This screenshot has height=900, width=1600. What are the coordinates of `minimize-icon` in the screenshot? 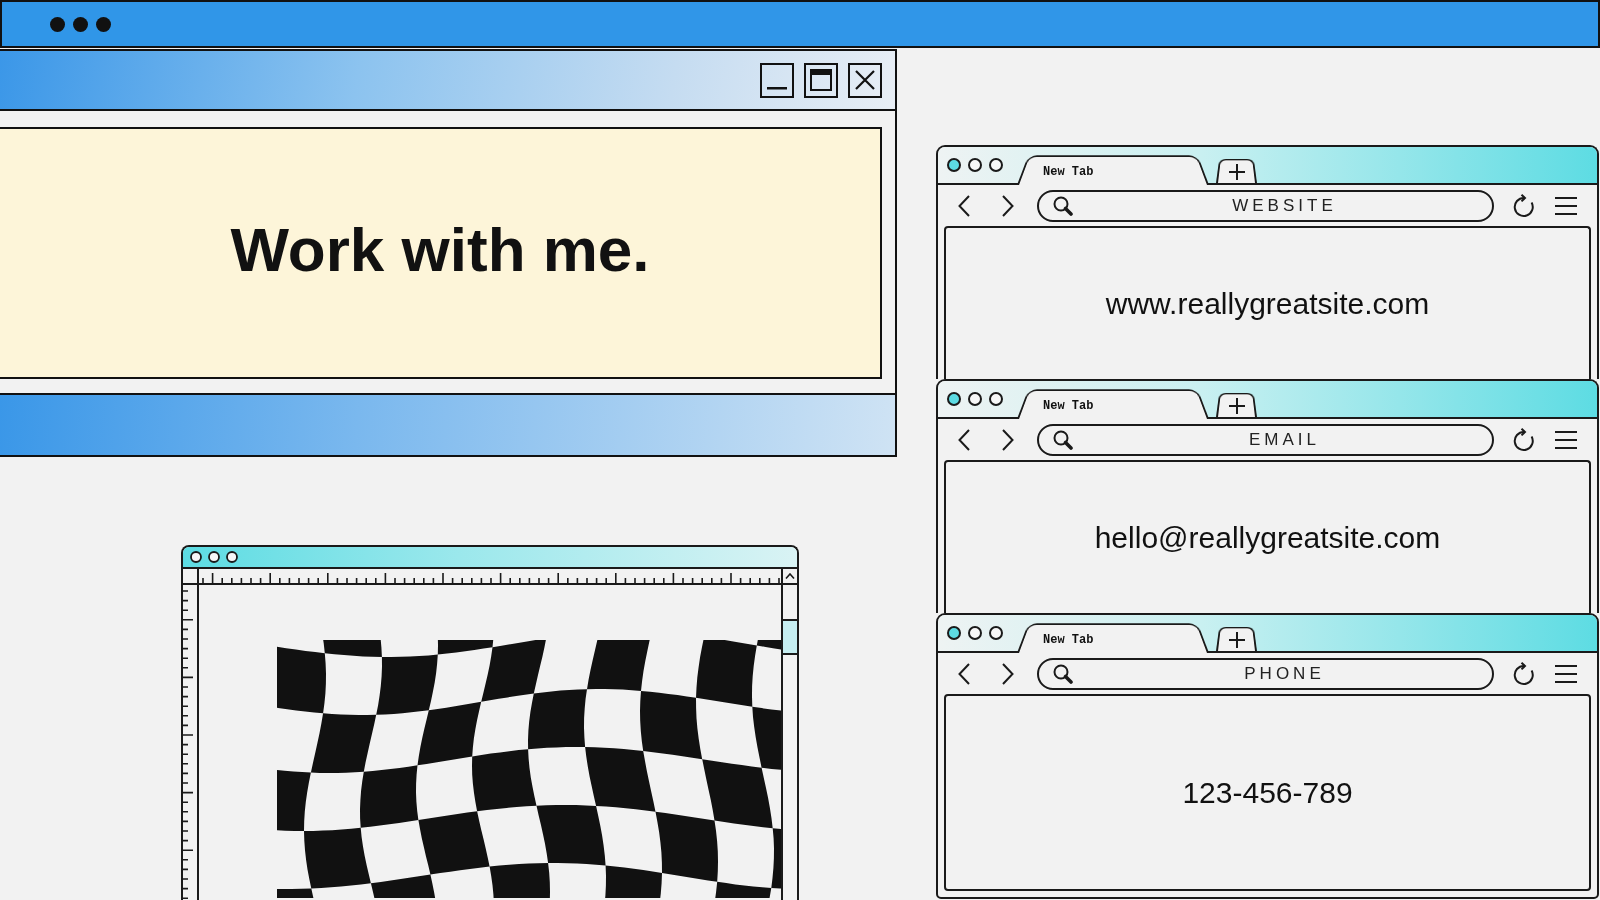 It's located at (777, 88).